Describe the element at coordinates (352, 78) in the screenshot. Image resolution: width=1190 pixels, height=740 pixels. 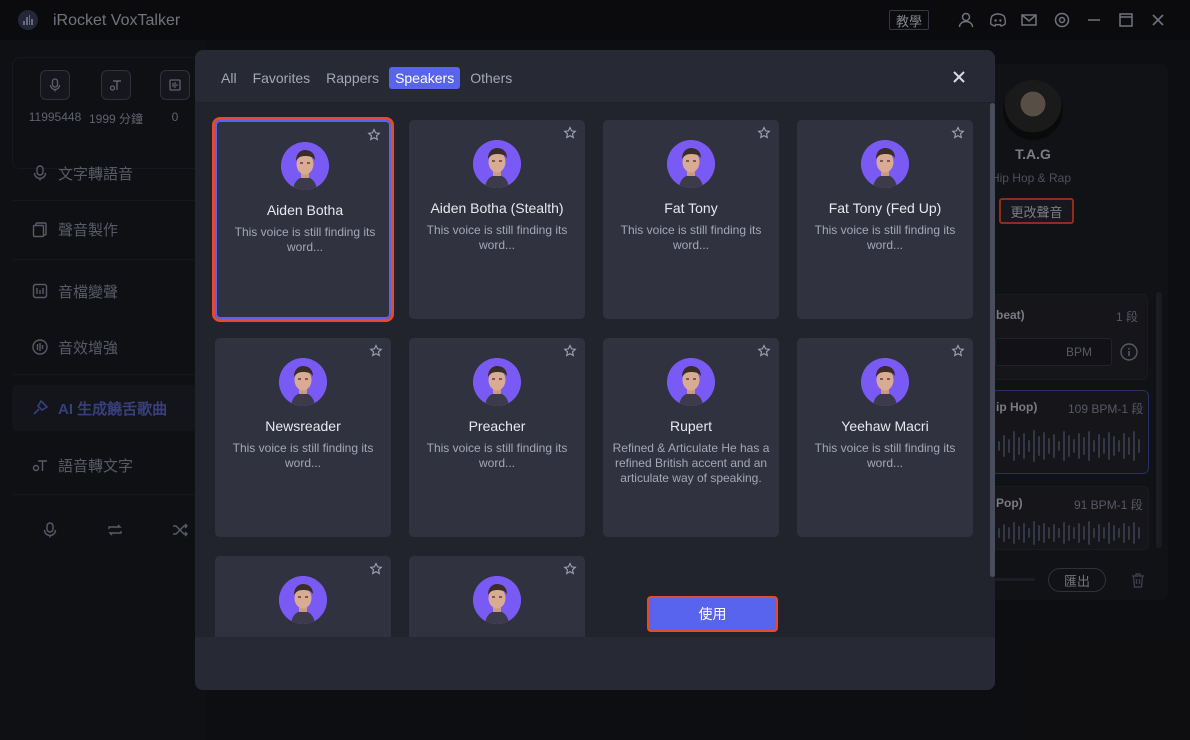
I see `tab-rappers: Rappers` at that location.